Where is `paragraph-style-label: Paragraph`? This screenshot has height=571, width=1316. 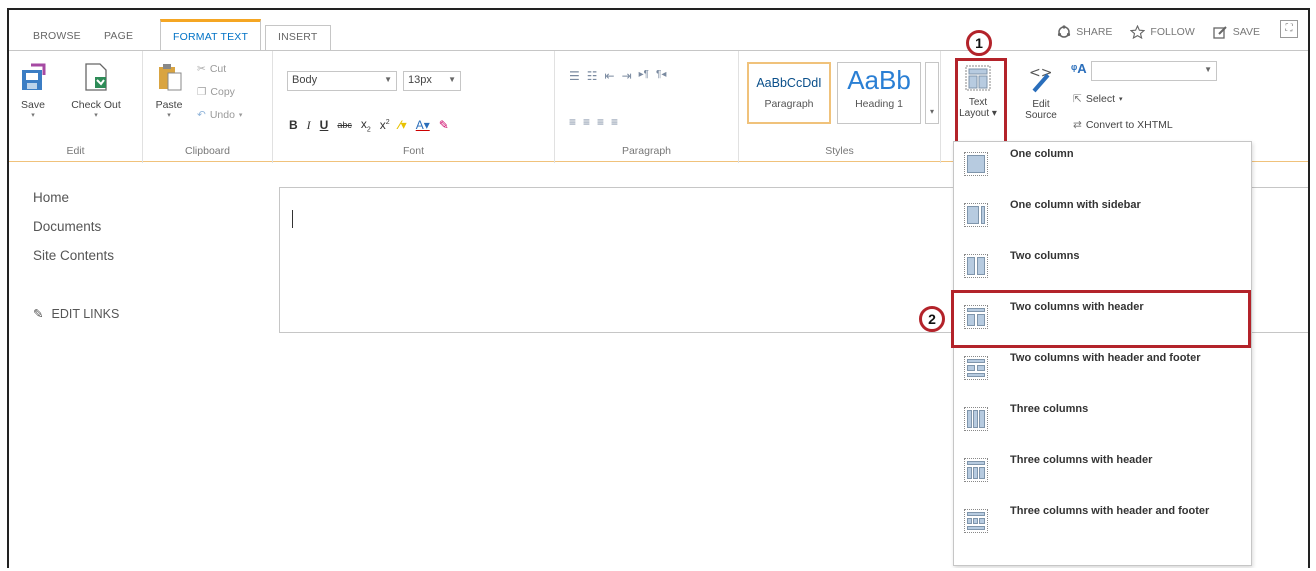 paragraph-style-label: Paragraph is located at coordinates (789, 104).